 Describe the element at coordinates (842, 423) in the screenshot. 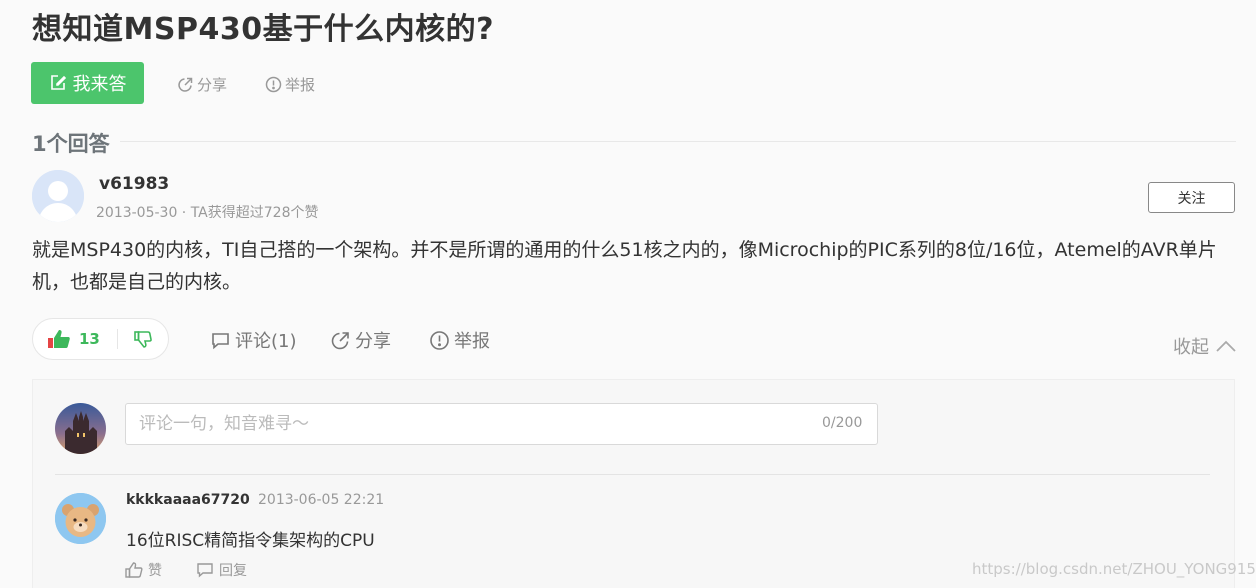

I see `char-counter: 0/200` at that location.